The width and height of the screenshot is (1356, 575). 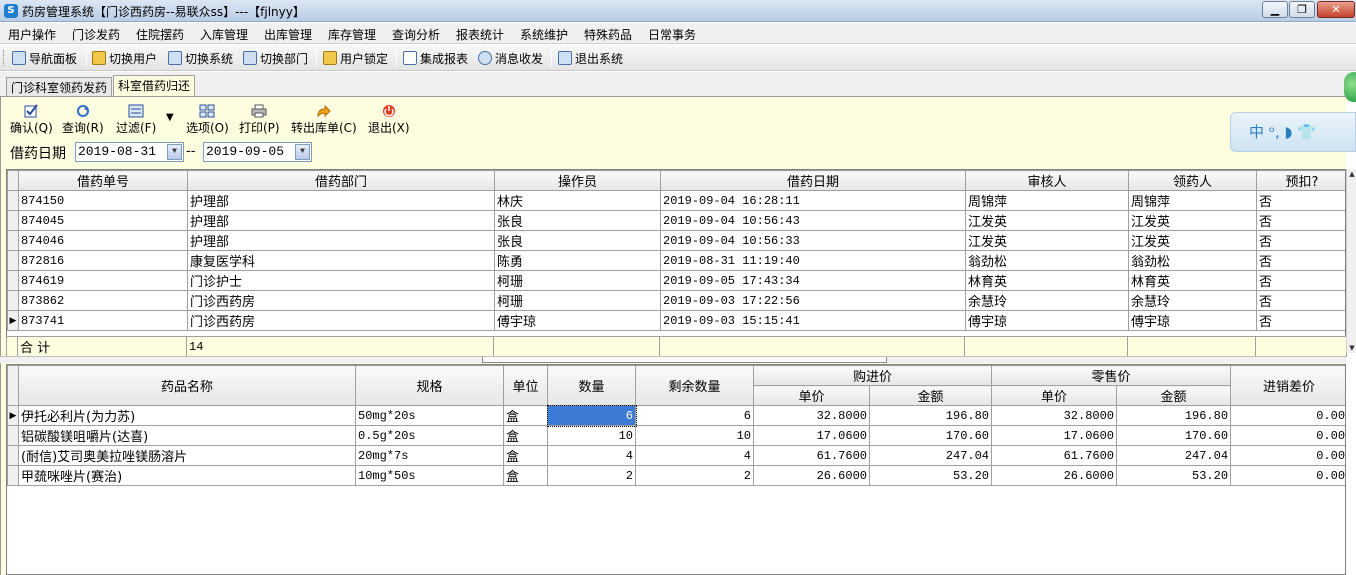 What do you see at coordinates (591, 385) in the screenshot?
I see `col-quantity: 数量` at bounding box center [591, 385].